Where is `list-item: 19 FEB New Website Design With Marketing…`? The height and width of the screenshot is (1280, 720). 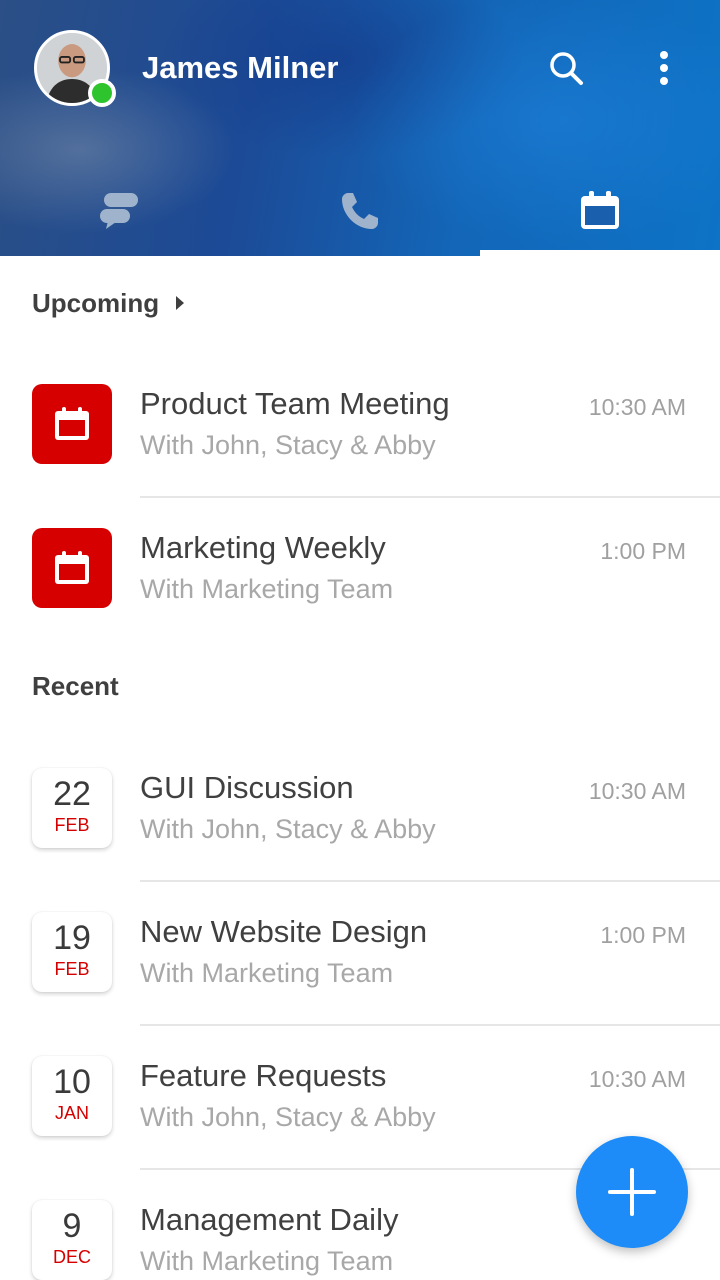
list-item: 19 FEB New Website Design With Marketing… is located at coordinates (360, 984).